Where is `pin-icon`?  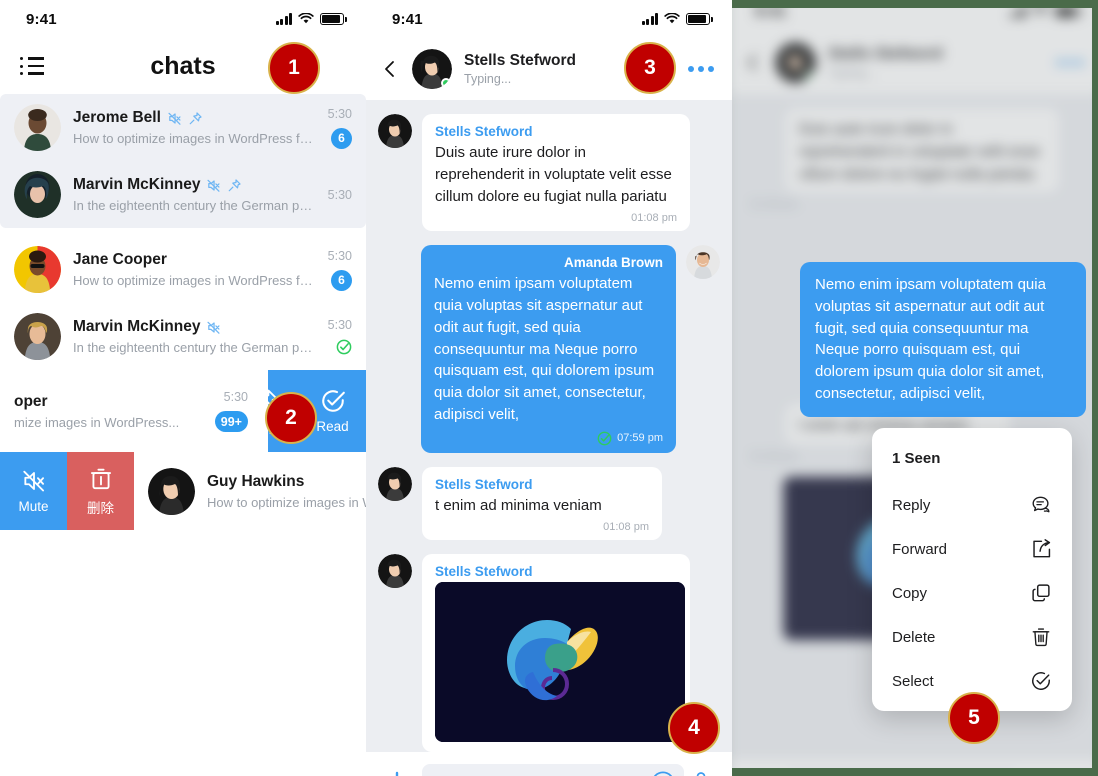
pin-icon is located at coordinates (235, 184).